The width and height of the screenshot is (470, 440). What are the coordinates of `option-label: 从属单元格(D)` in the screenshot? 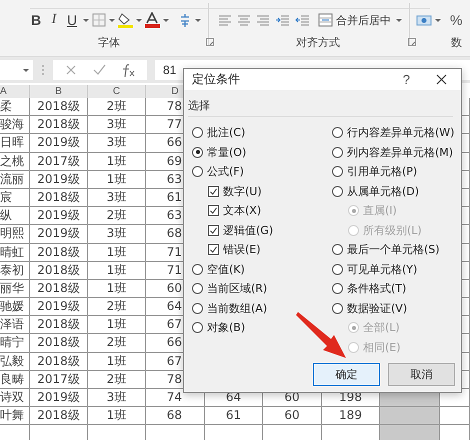 It's located at (383, 191).